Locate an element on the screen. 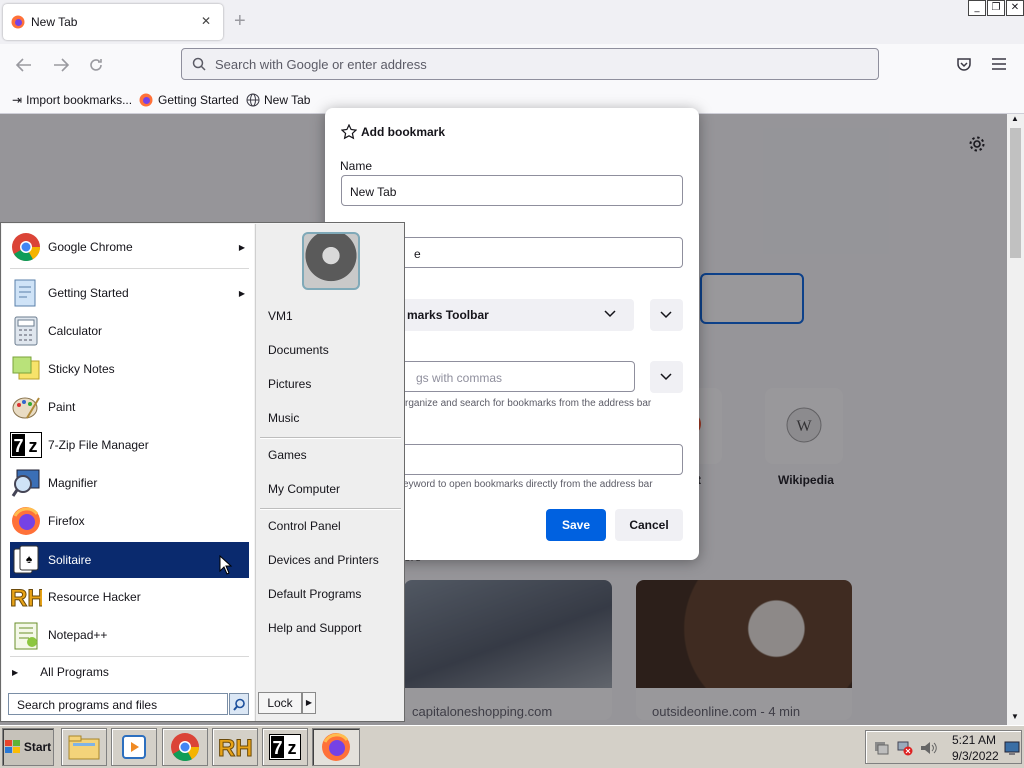 The height and width of the screenshot is (768, 1024). pocket-icon is located at coordinates (964, 64).